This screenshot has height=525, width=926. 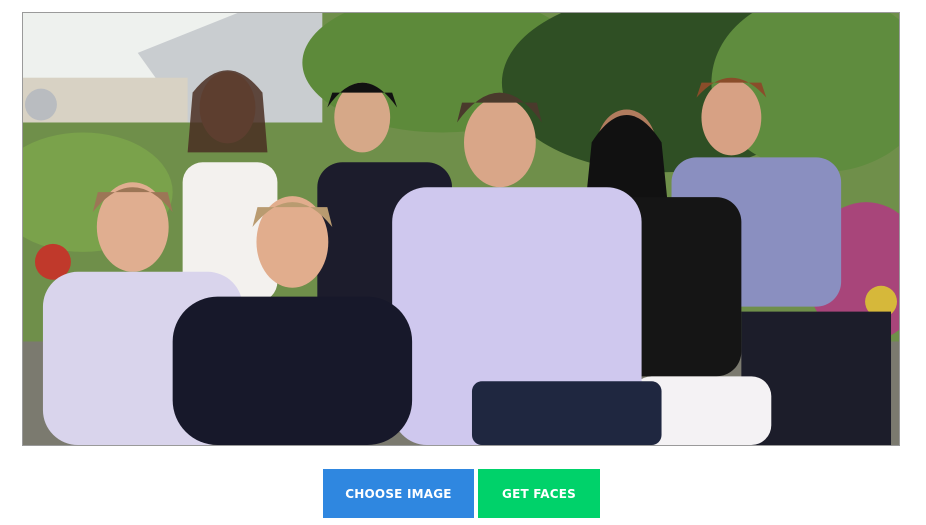 I want to click on get-faces-button: GET FACES, so click(x=539, y=493).